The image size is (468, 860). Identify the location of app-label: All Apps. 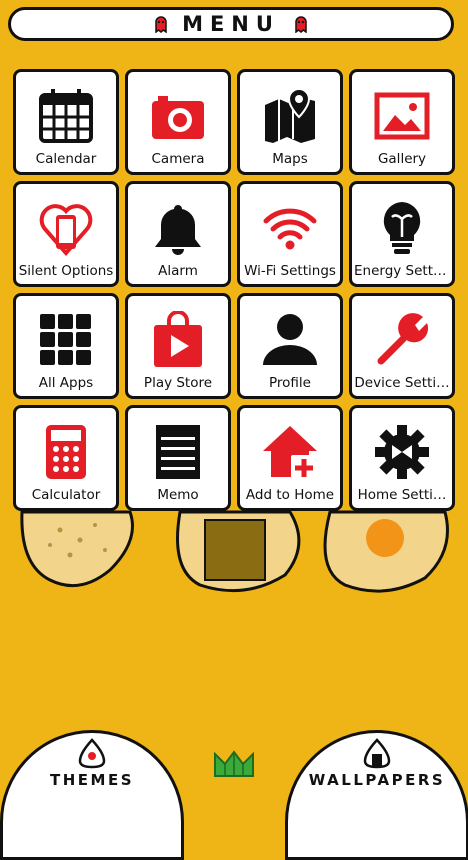
(66, 383).